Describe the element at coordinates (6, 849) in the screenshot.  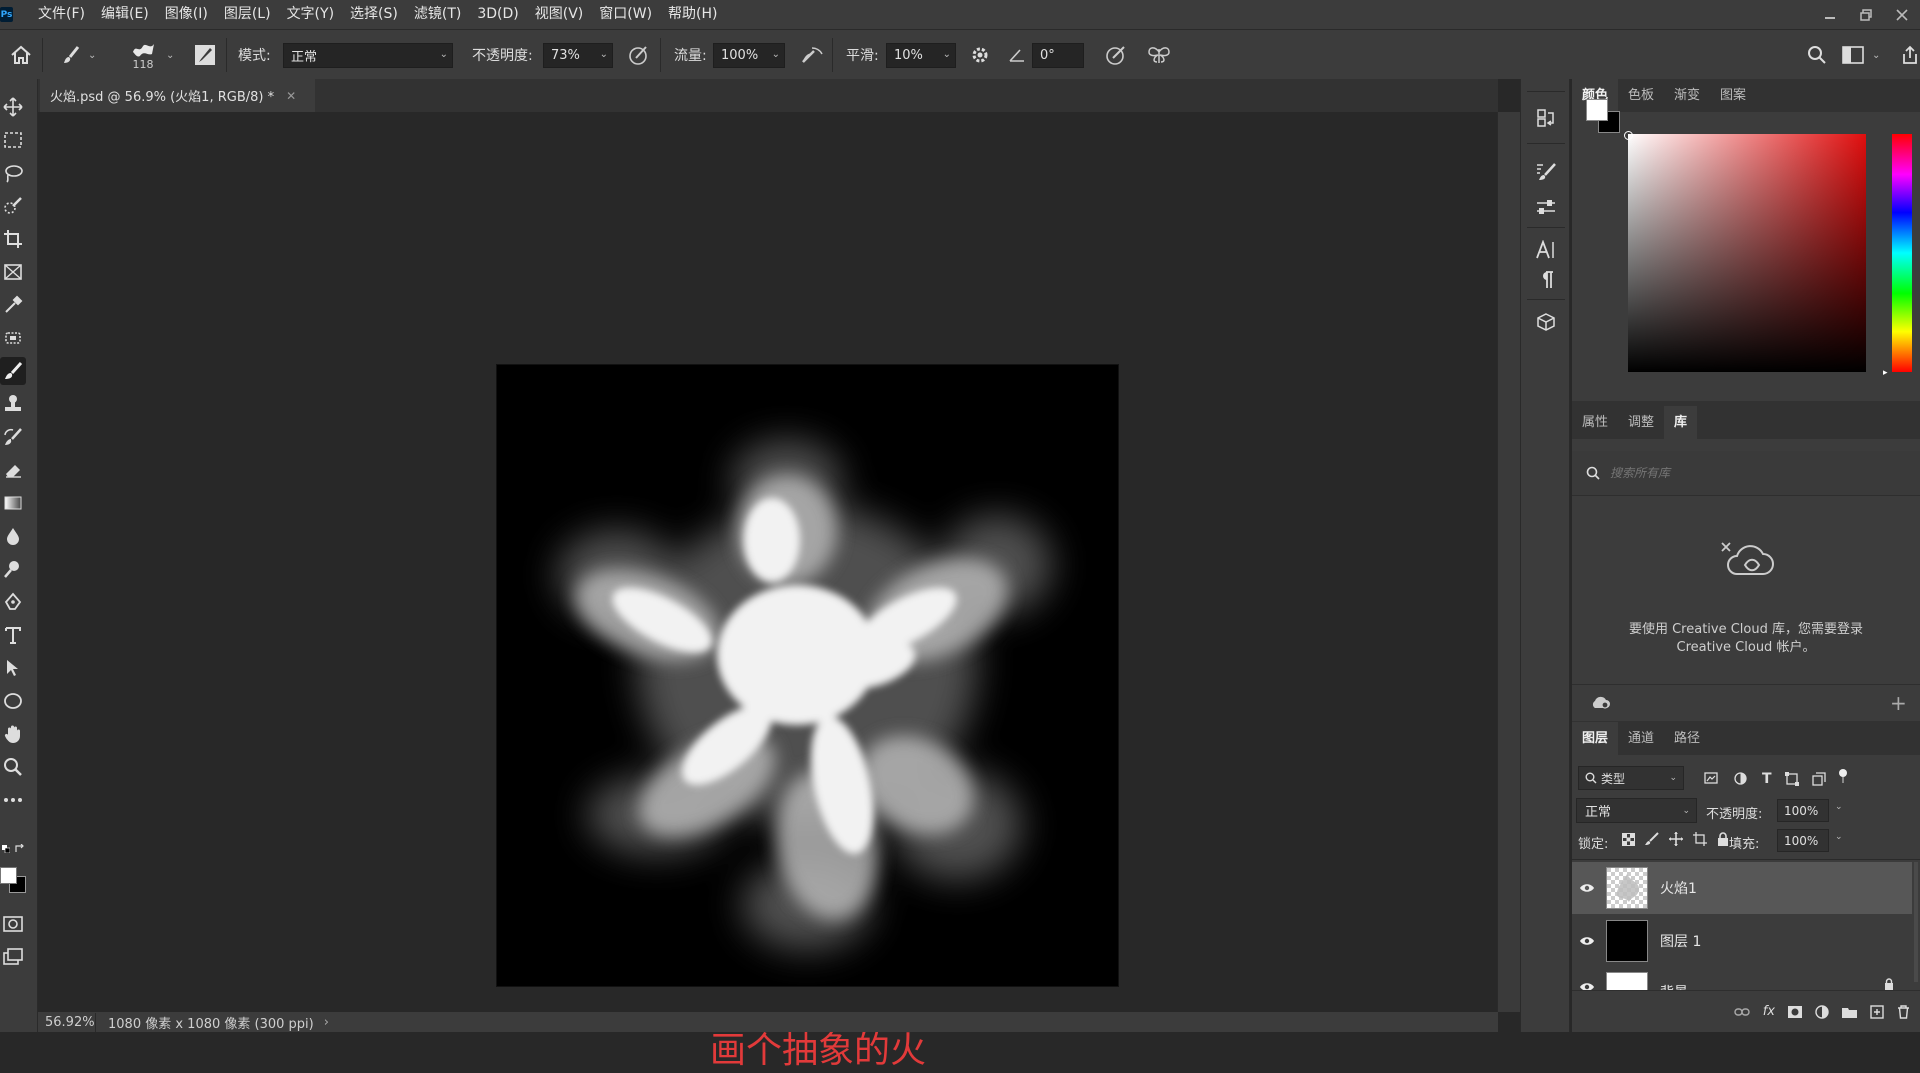
I see `default-colors-icon` at that location.